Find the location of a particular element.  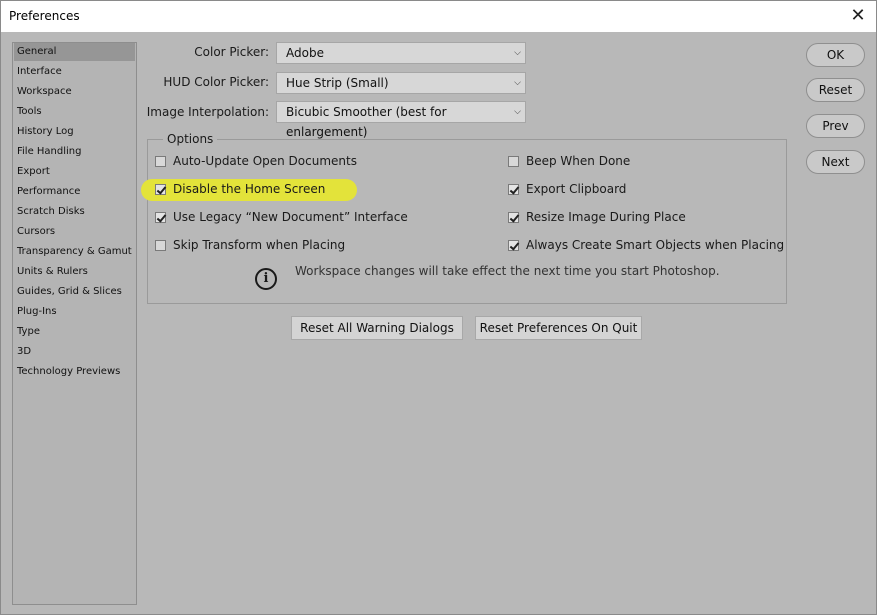

sidebar-item-technology-previews: Technology Previews is located at coordinates (74, 372).